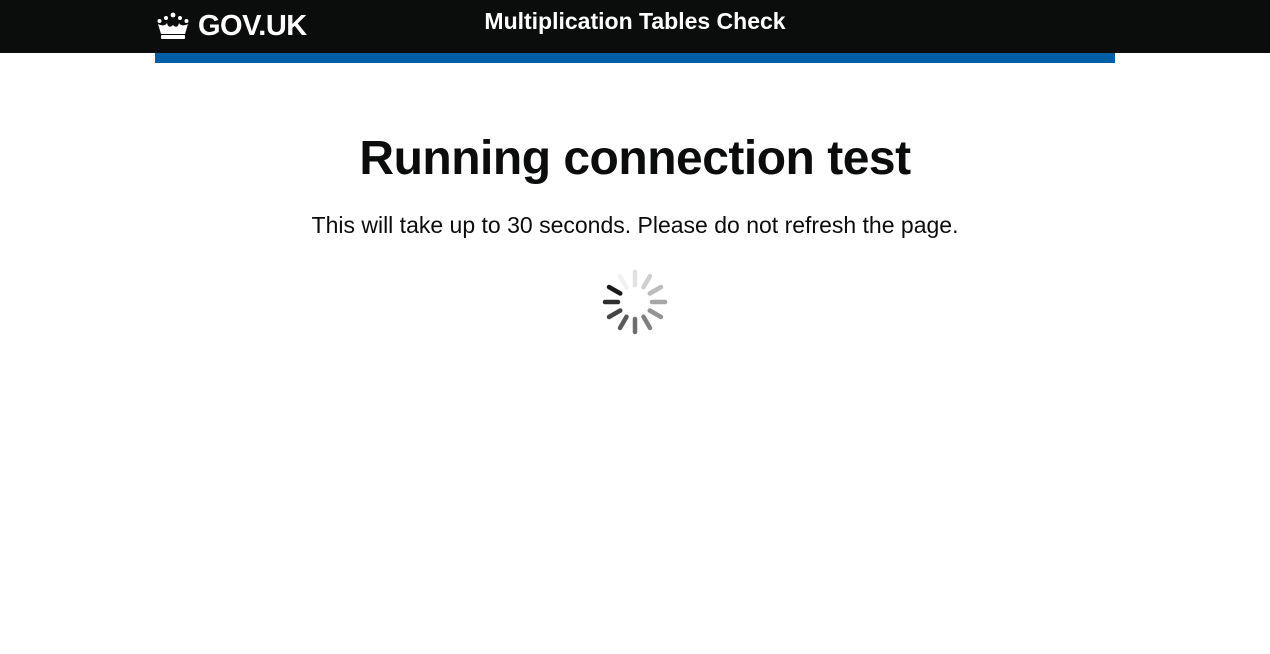  What do you see at coordinates (635, 302) in the screenshot?
I see `loading-spinner-icon` at bounding box center [635, 302].